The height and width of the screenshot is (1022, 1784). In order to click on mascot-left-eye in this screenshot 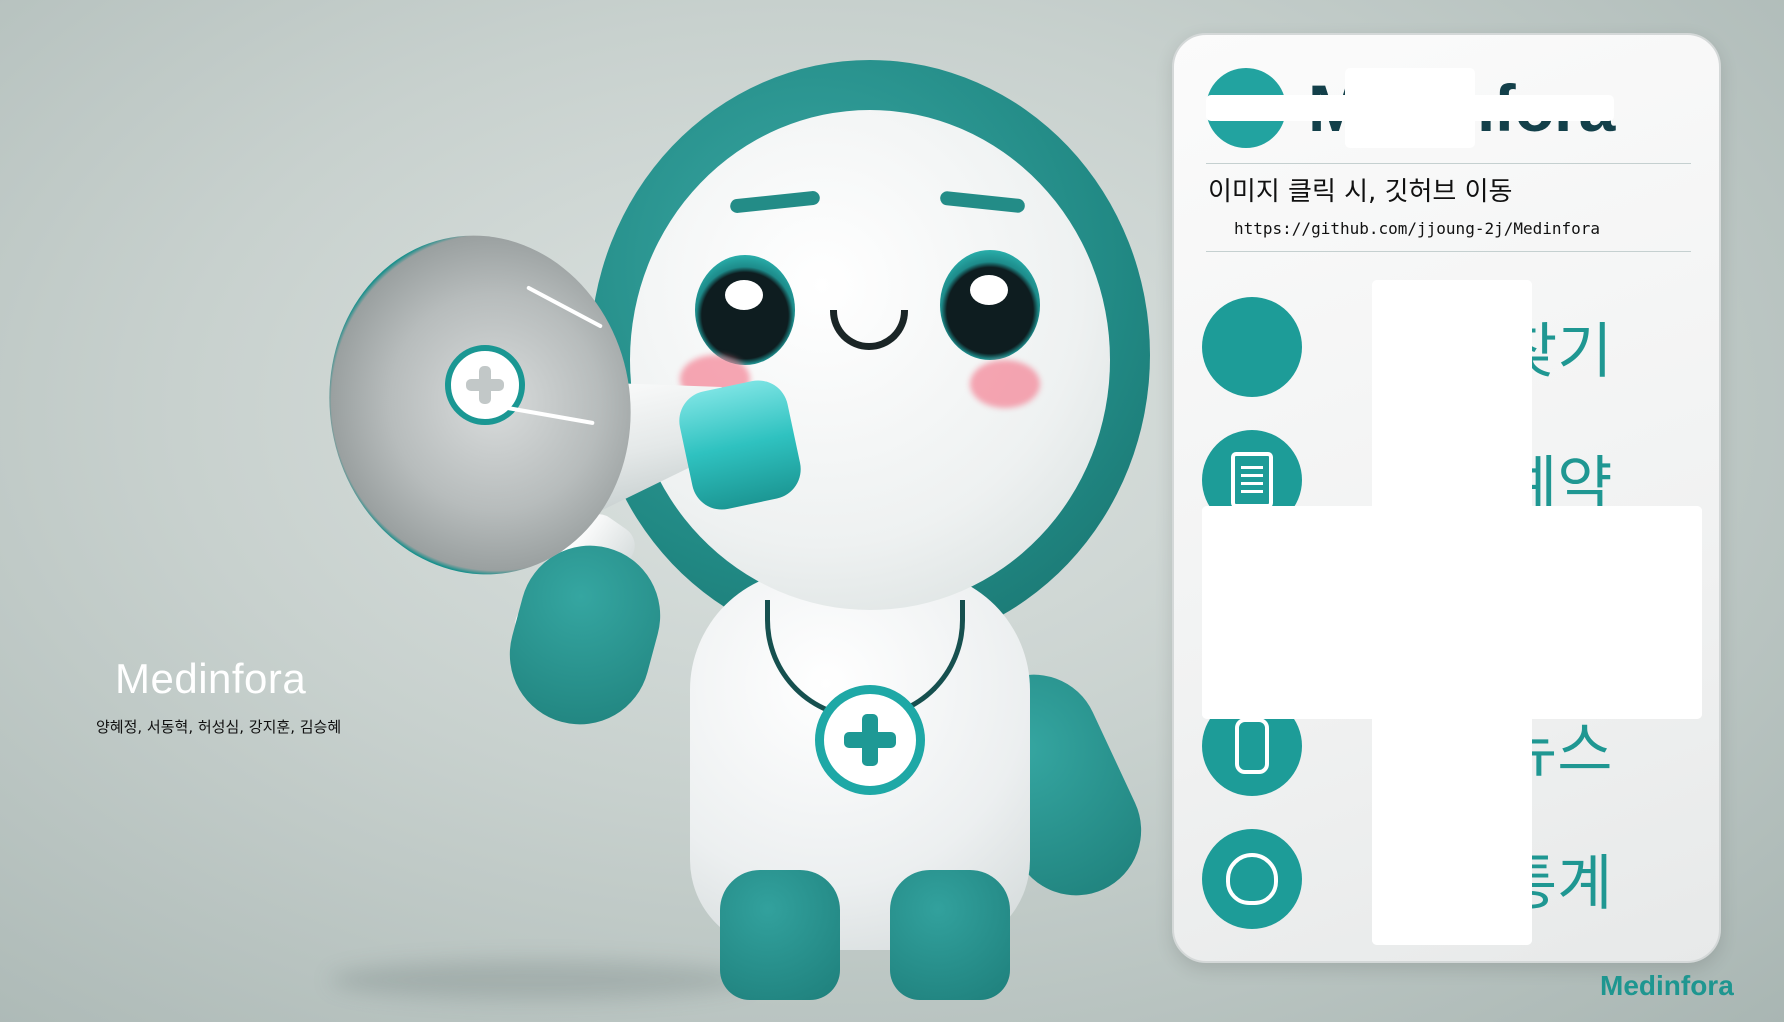, I will do `click(745, 310)`.